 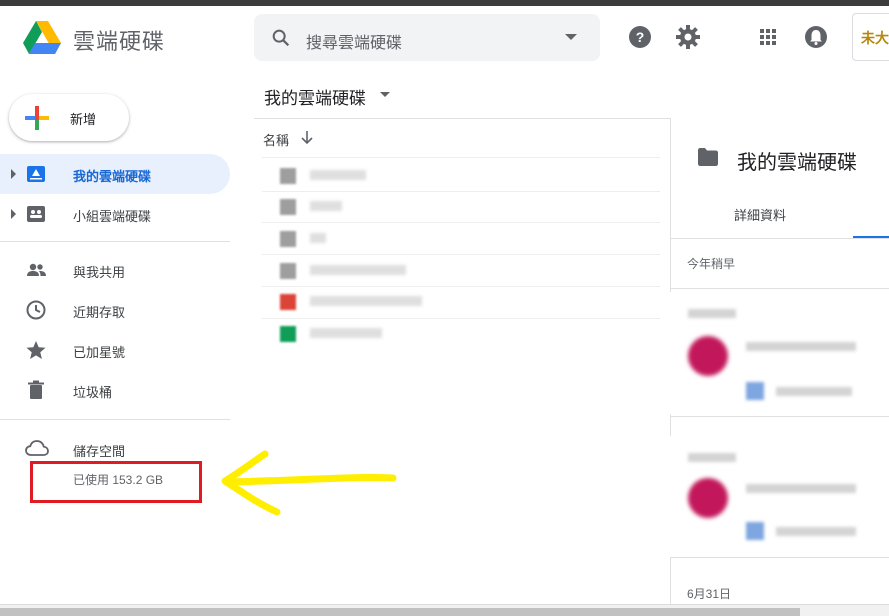 I want to click on apps-grid-icon, so click(x=768, y=37).